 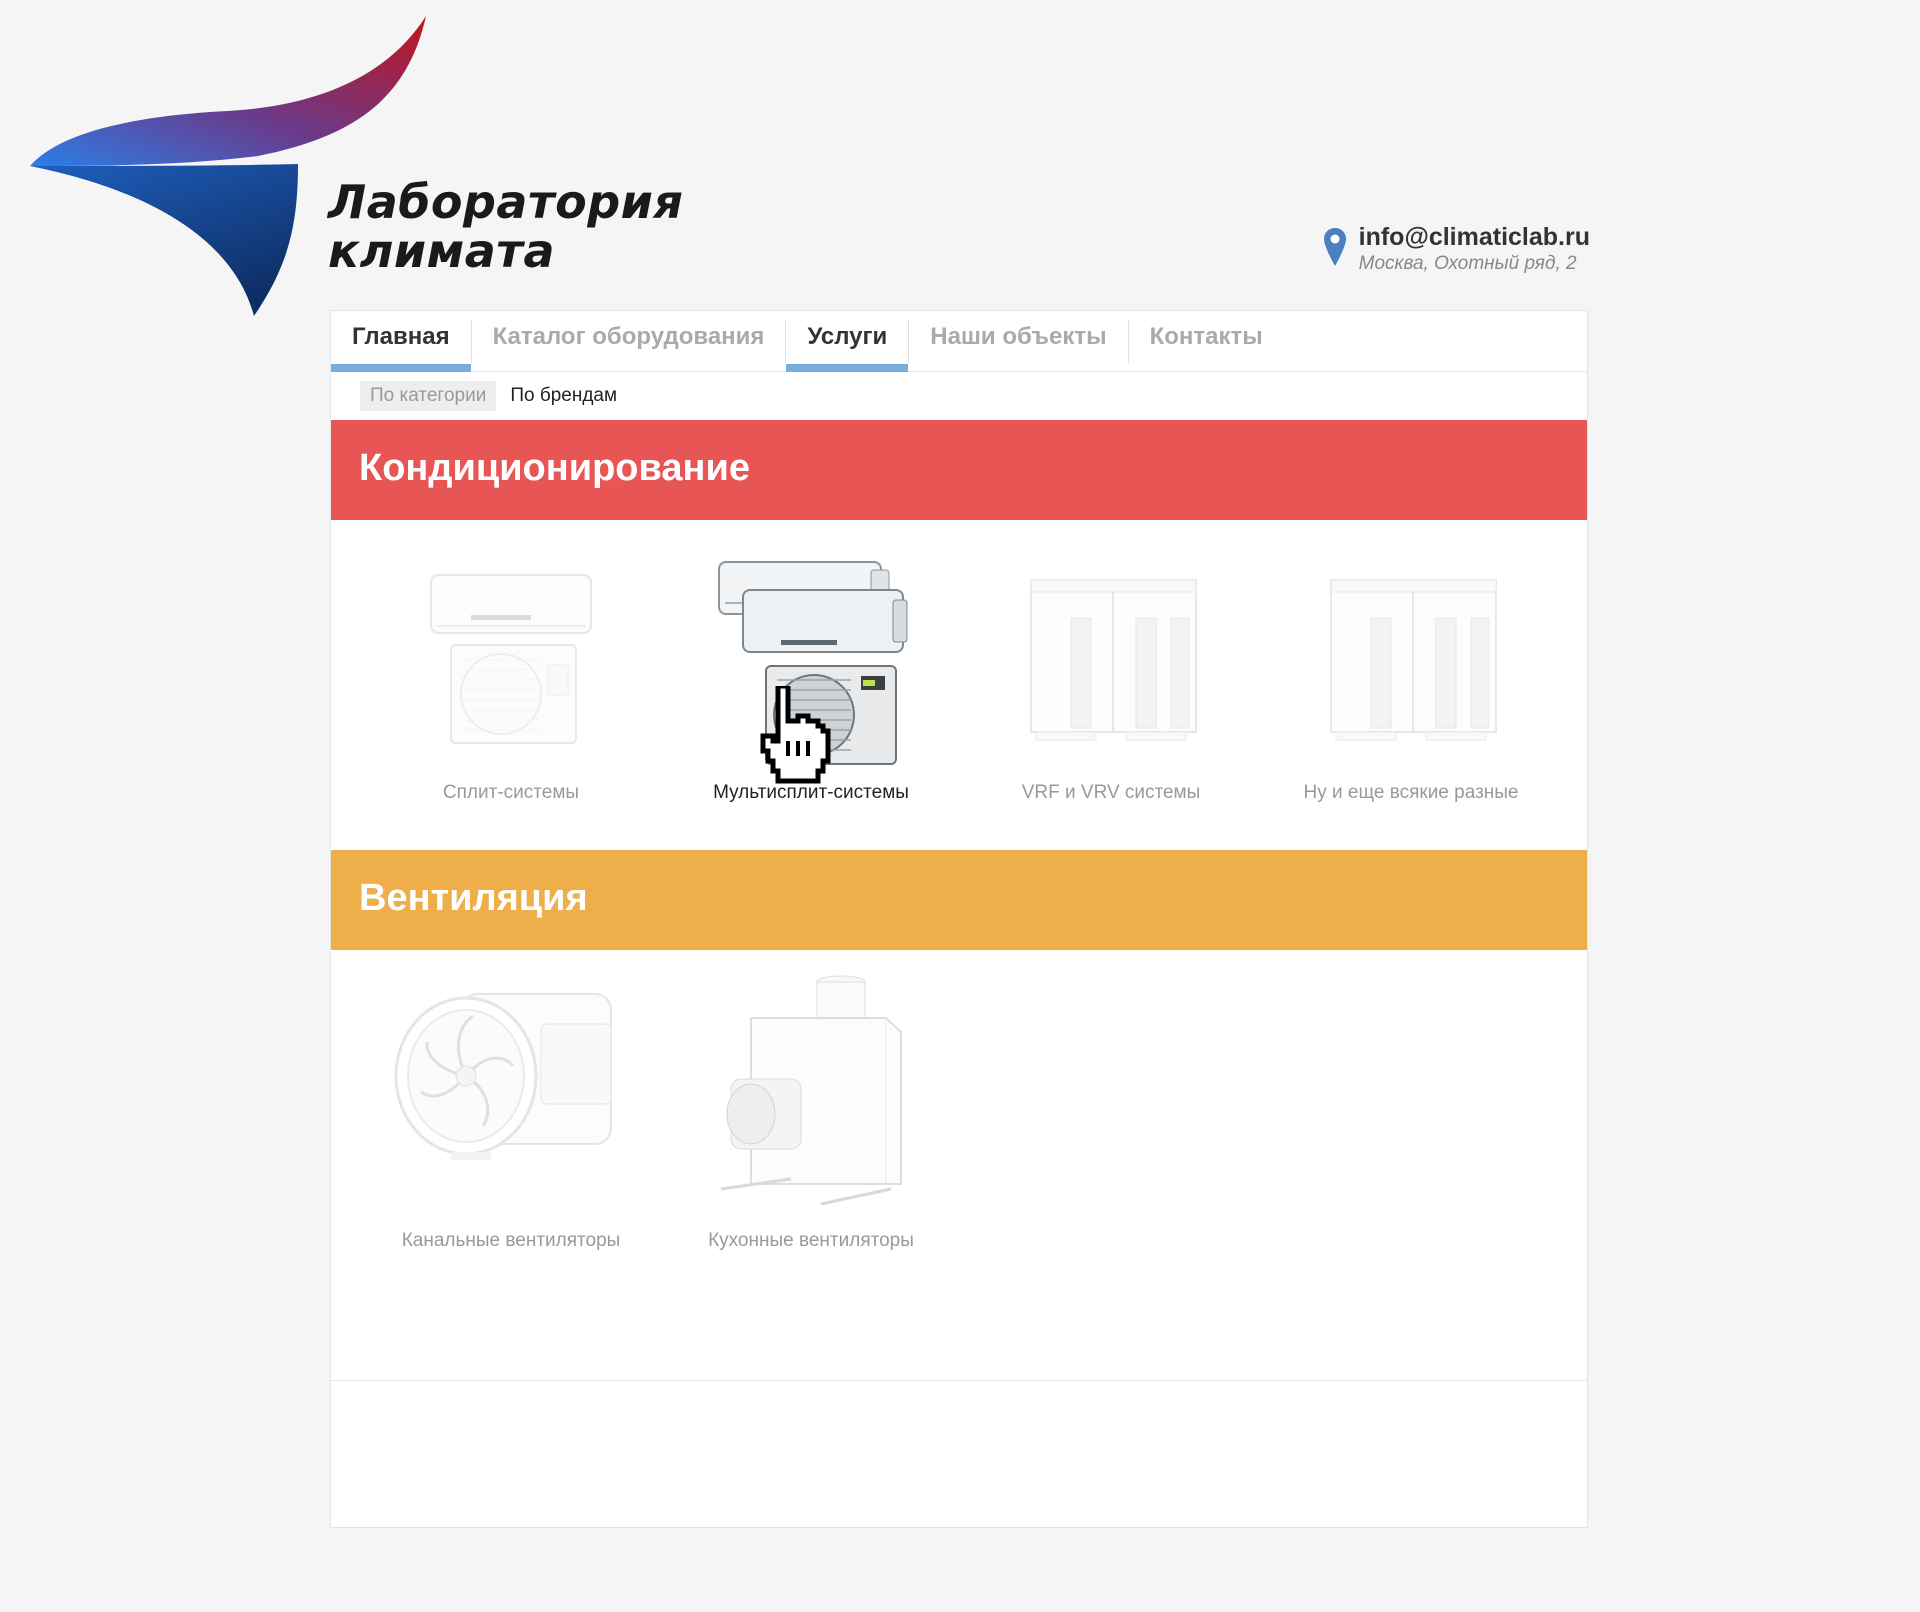 I want to click on nav-item-catalog: Каталог оборудования, so click(x=629, y=341).